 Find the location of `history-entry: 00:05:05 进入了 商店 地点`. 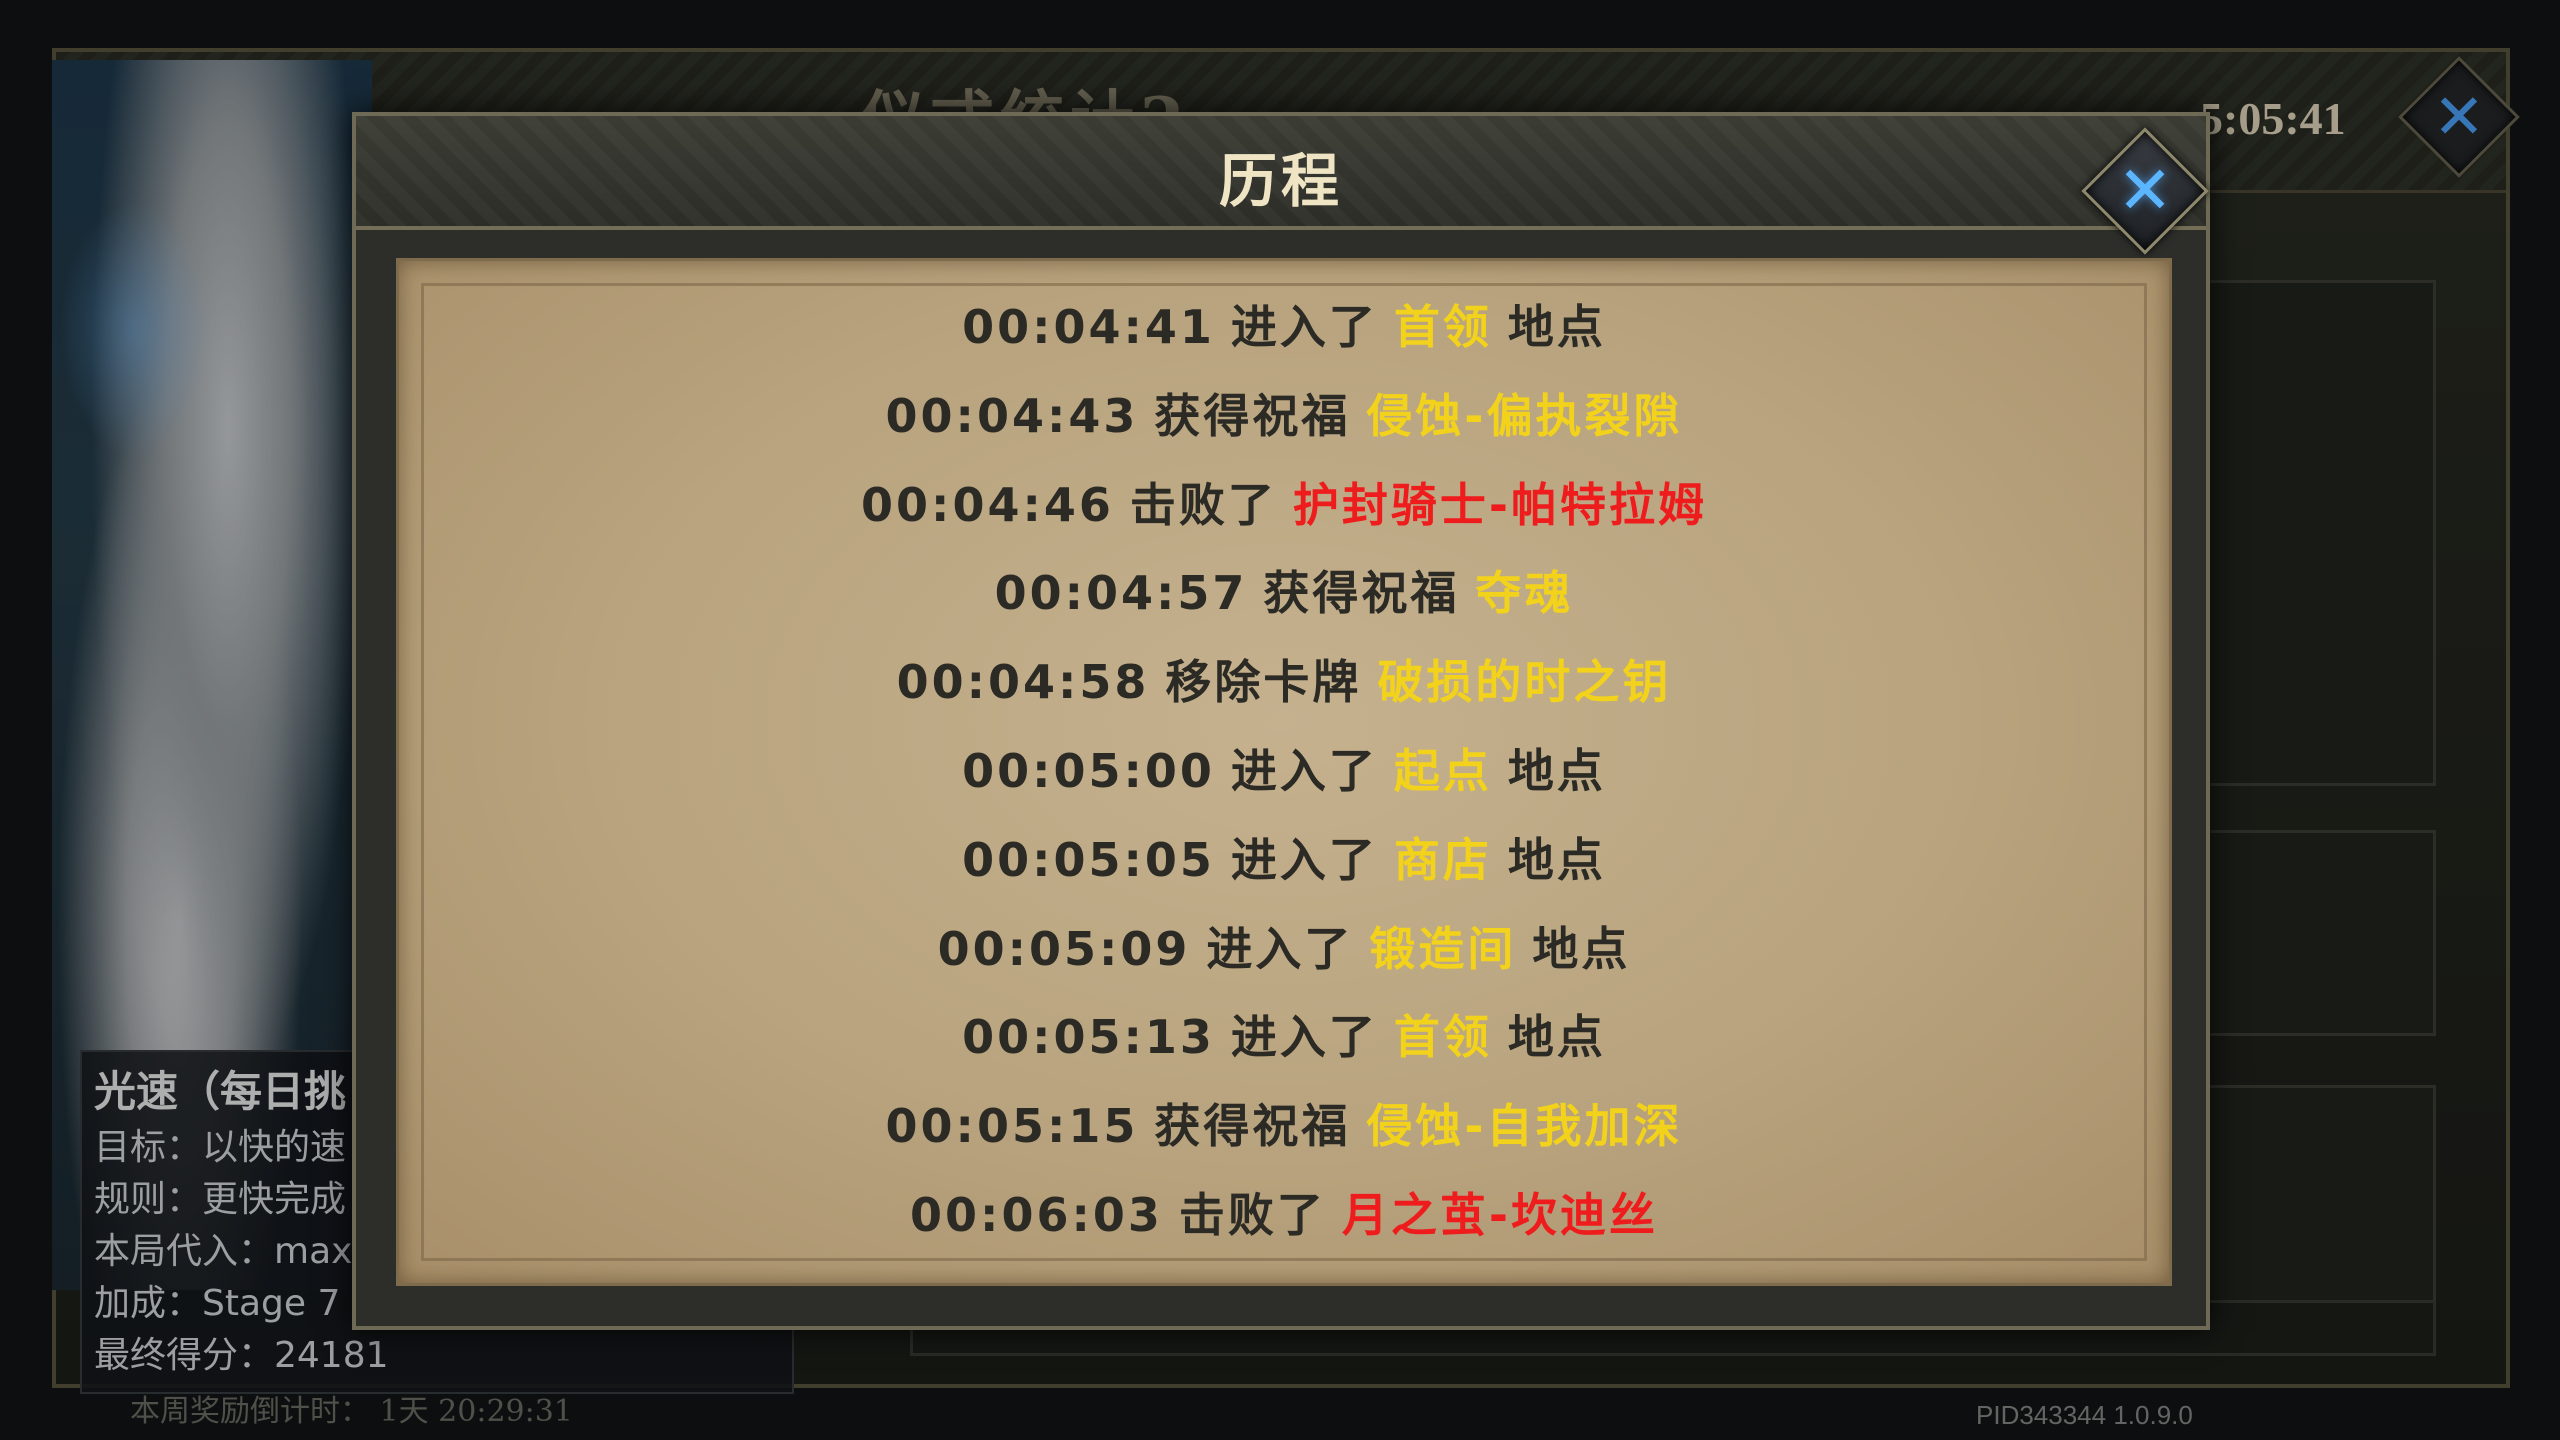

history-entry: 00:05:05 进入了 商店 地点 is located at coordinates (1284, 860).